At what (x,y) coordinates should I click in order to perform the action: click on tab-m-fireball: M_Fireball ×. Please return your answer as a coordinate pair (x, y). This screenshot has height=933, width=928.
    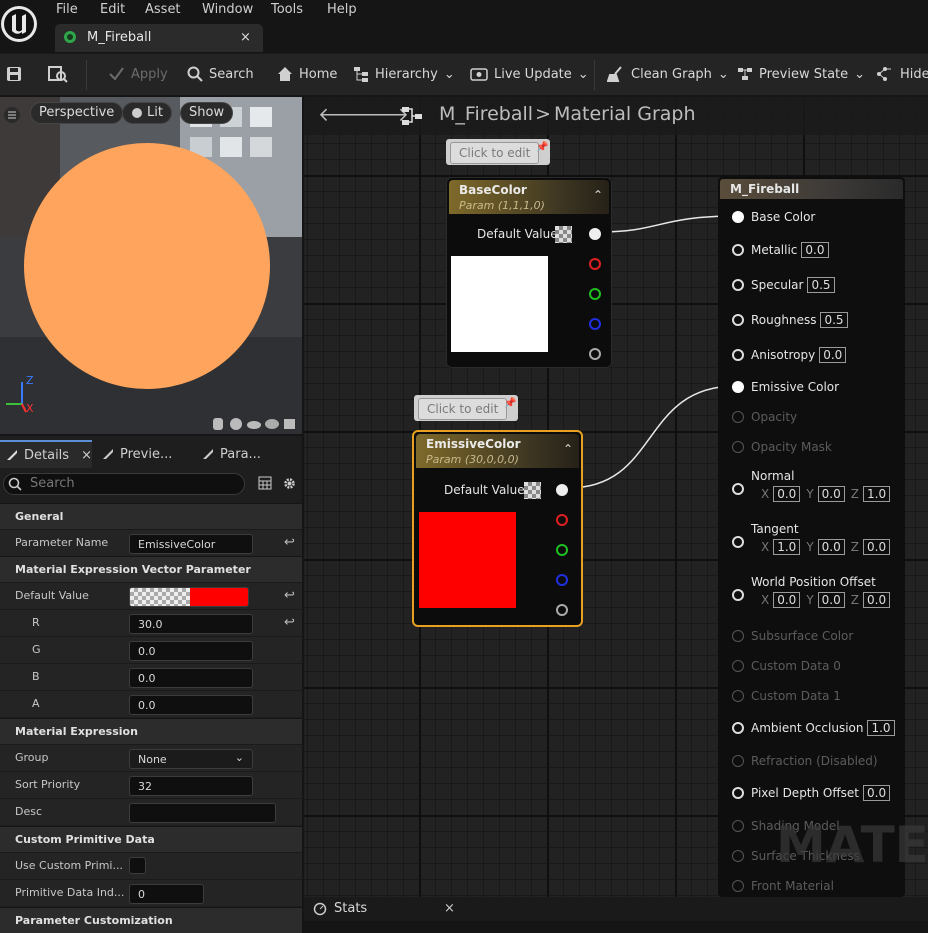
    Looking at the image, I should click on (159, 38).